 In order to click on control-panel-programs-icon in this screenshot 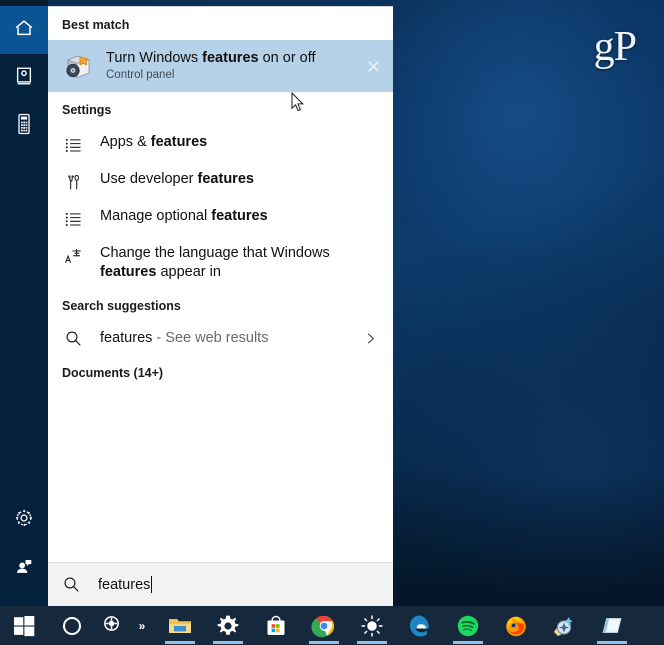, I will do `click(78, 66)`.